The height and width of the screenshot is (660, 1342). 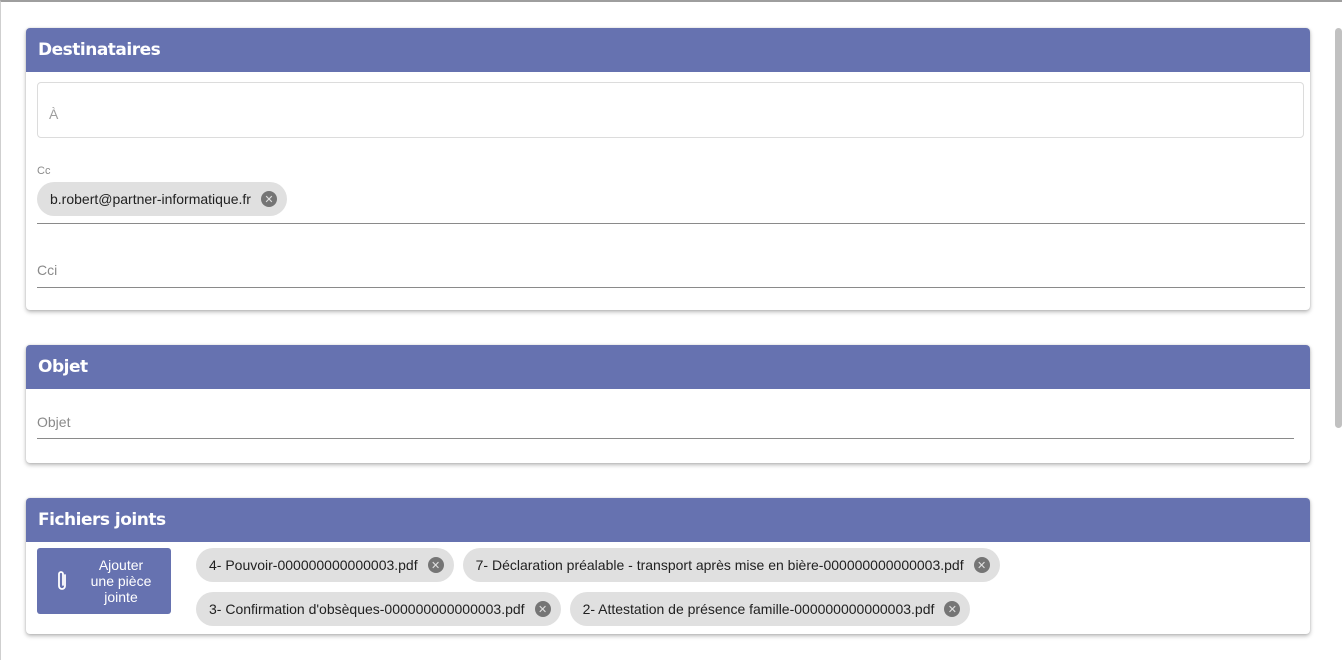 What do you see at coordinates (1338, 228) in the screenshot?
I see `page-scrollbar` at bounding box center [1338, 228].